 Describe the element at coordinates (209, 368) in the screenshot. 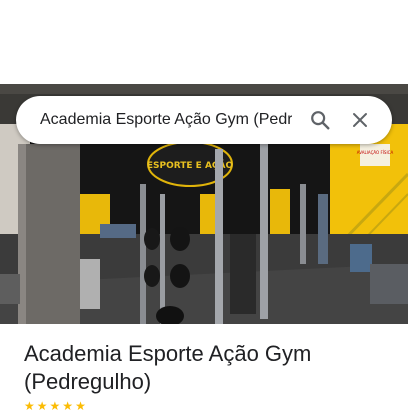

I see `place-title: Academia Esporte Ação Gym (Pedregulho)` at that location.